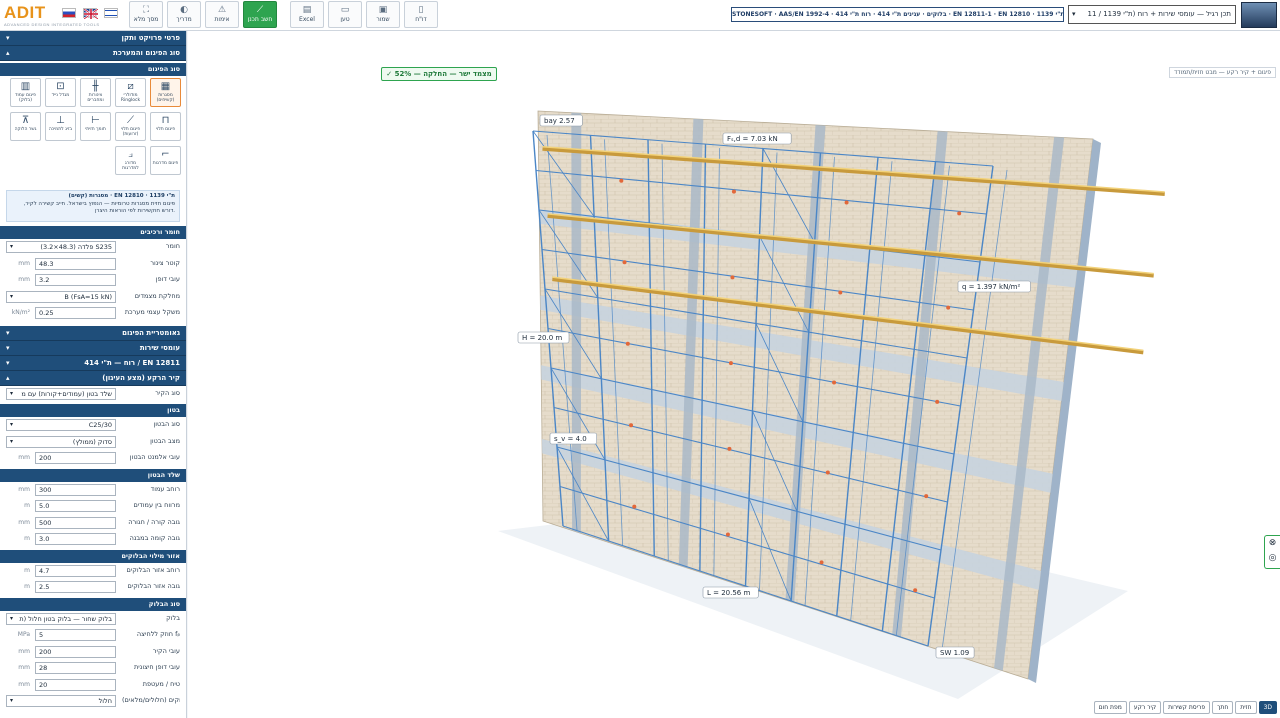  What do you see at coordinates (184, 14) in the screenshot?
I see `toolbar-guide-button: ◐ מדריך` at bounding box center [184, 14].